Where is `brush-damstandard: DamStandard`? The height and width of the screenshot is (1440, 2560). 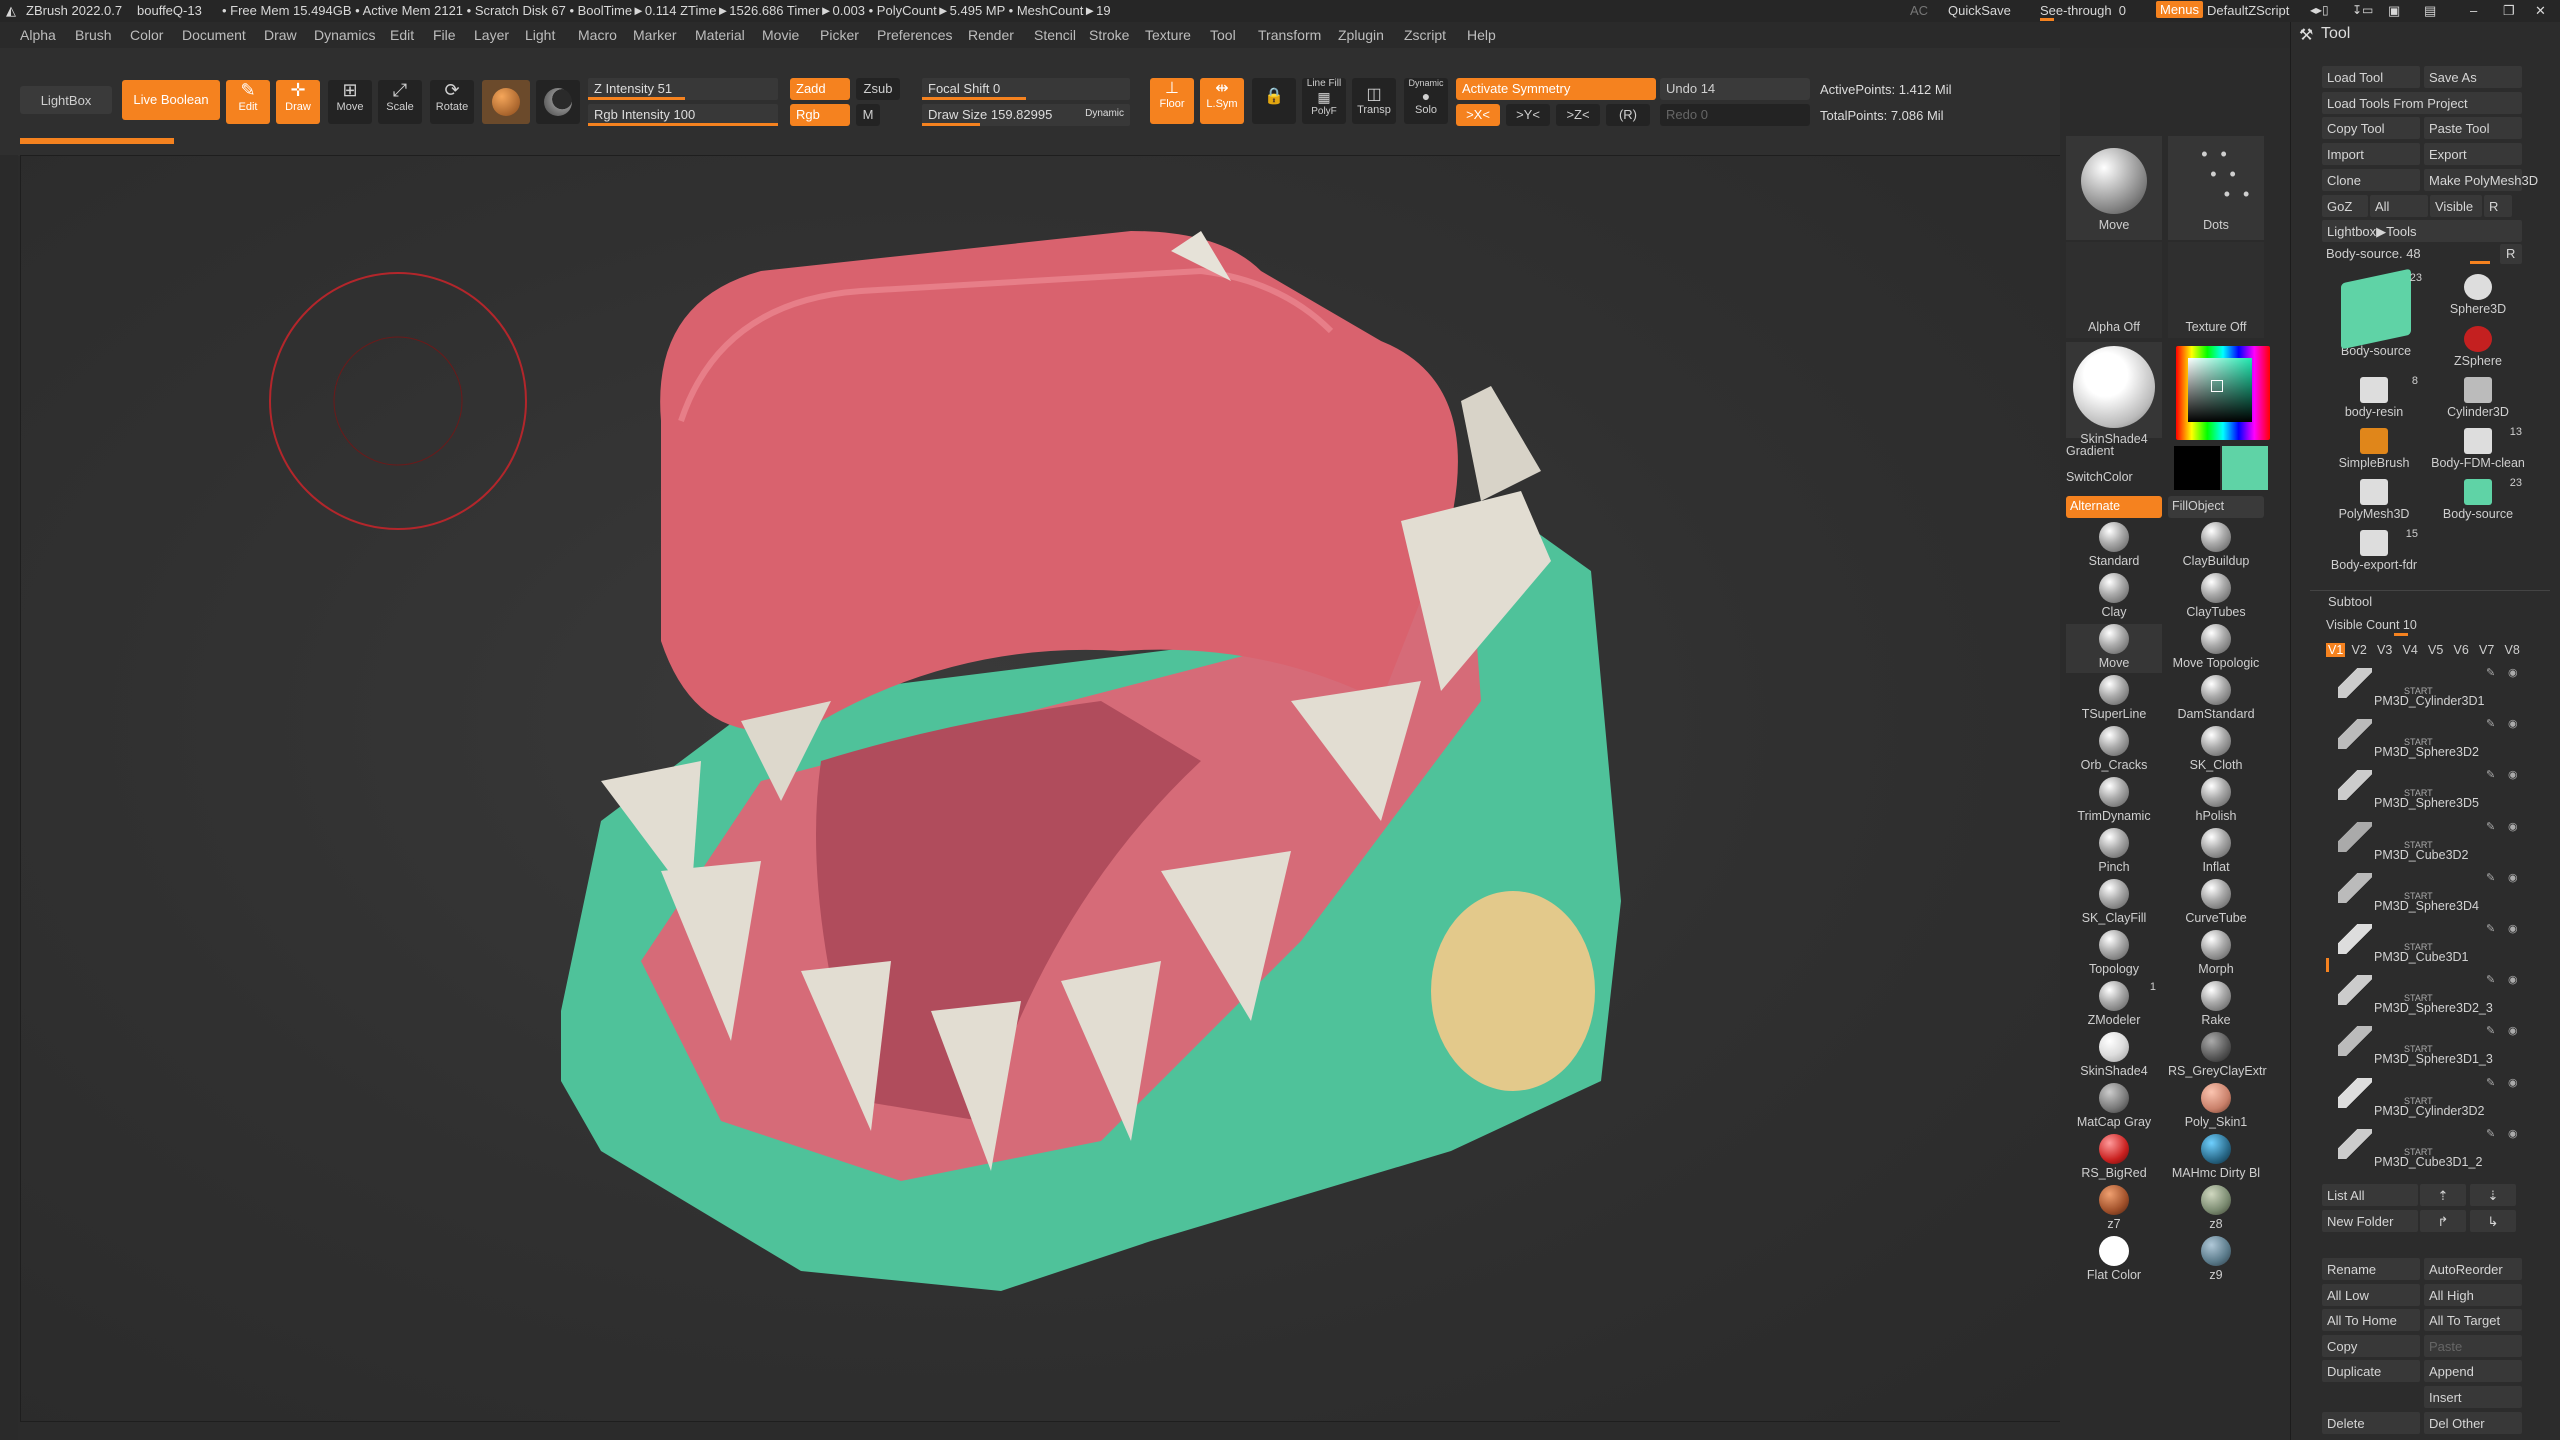 brush-damstandard: DamStandard is located at coordinates (2216, 699).